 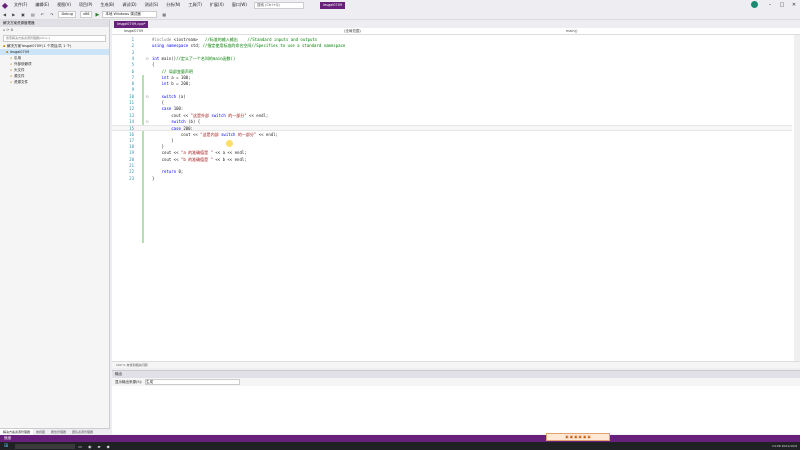 What do you see at coordinates (86, 14) in the screenshot?
I see `platform-select: x86` at bounding box center [86, 14].